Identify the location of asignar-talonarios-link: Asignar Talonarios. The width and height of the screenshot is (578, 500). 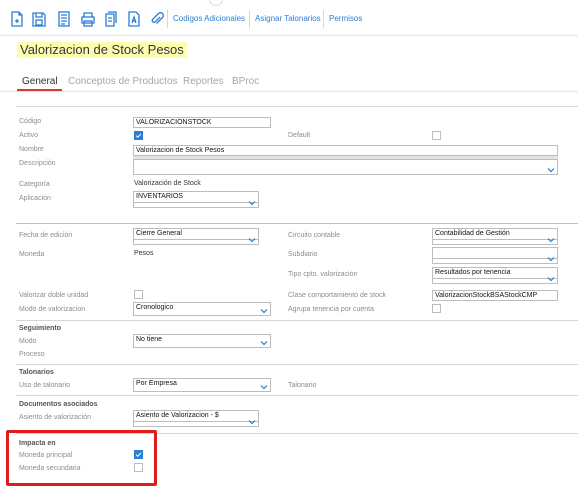
(288, 18).